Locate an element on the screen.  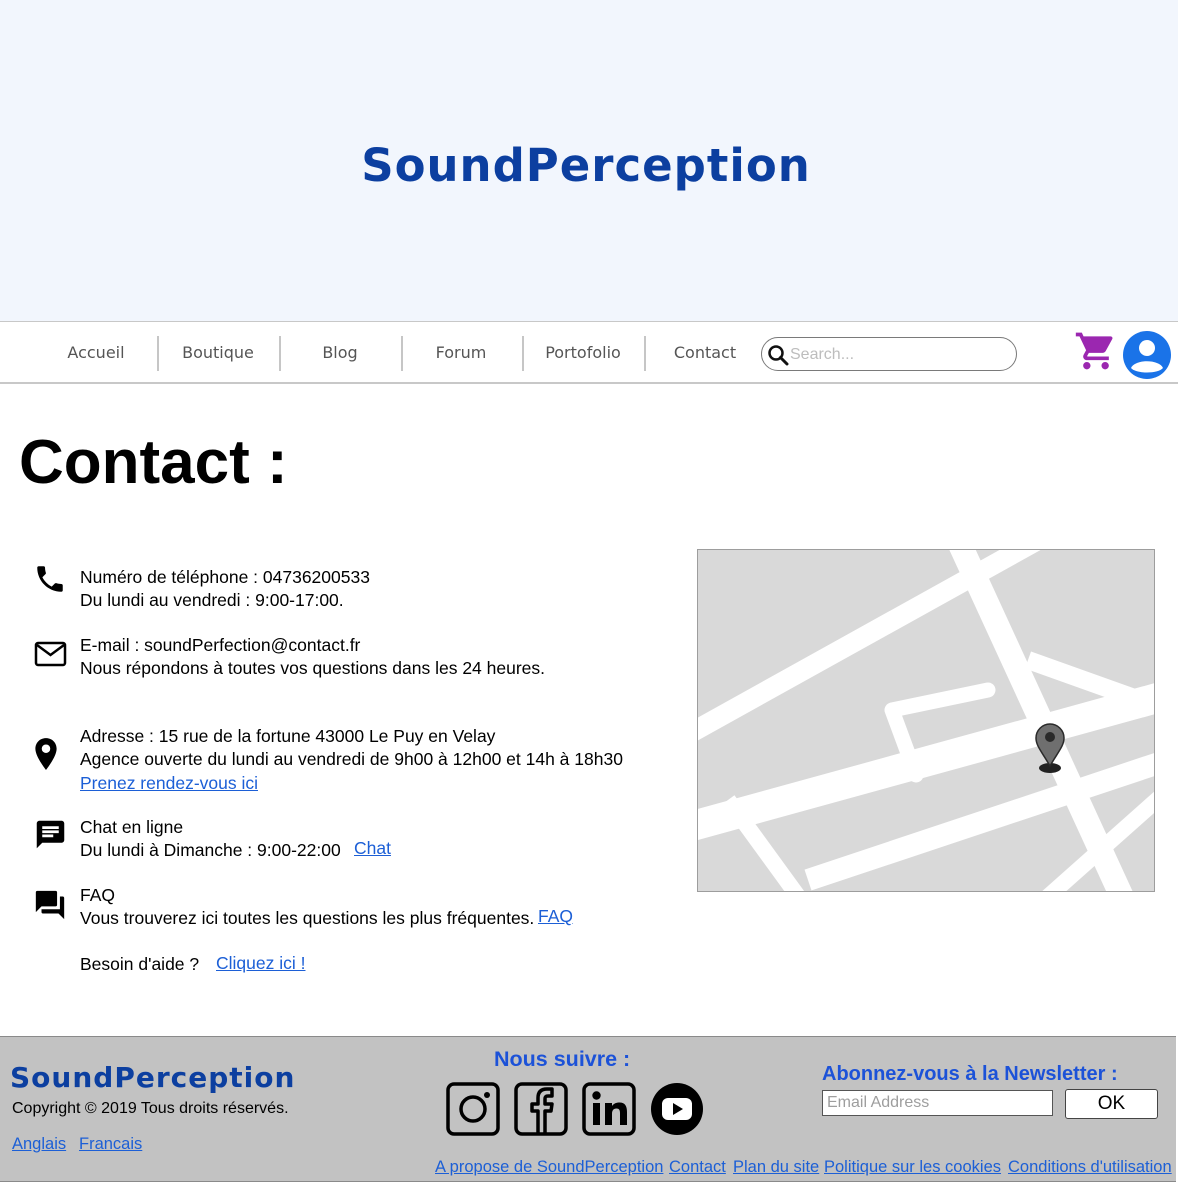
footer-brand: SoundPerception is located at coordinates (152, 1077).